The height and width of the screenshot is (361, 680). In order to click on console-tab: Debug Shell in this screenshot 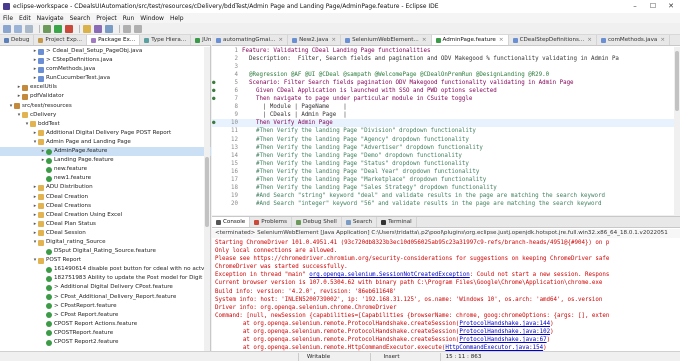, I will do `click(317, 222)`.